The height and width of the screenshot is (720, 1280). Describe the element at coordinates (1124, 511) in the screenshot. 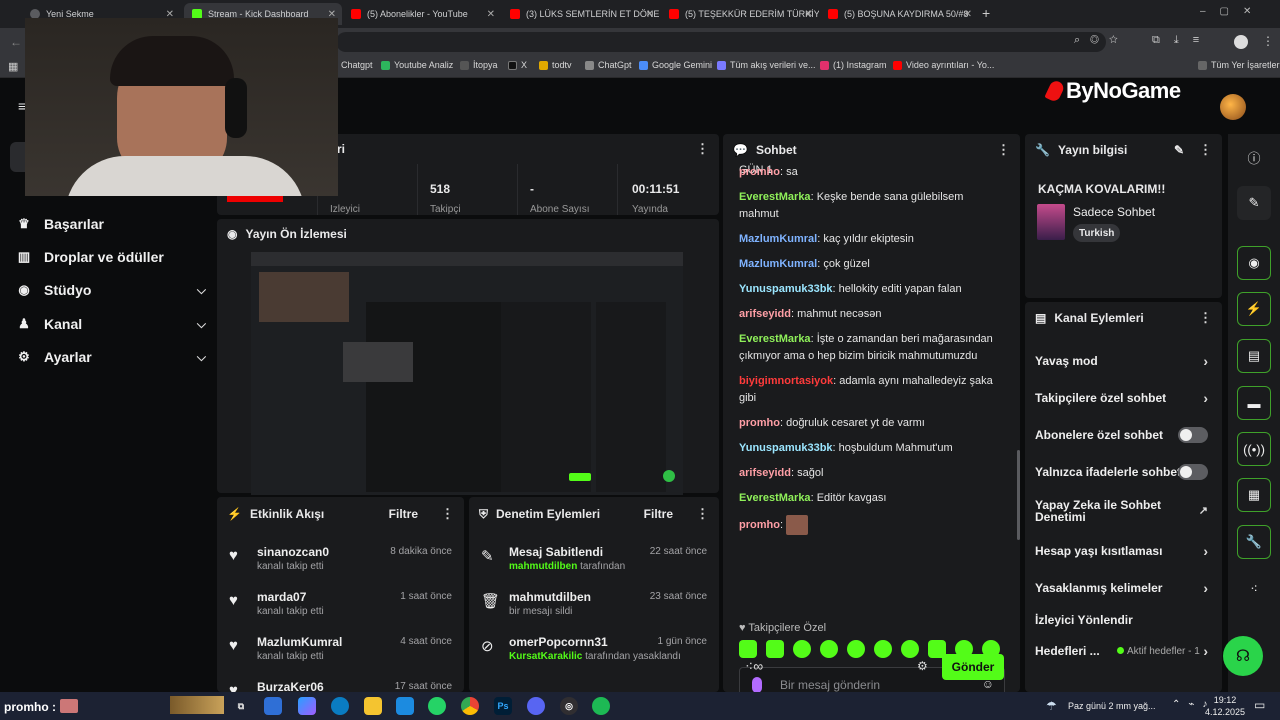

I see `ai-moderation-item: Yapay Zeka ile Sohbet Denetimi ↗` at that location.